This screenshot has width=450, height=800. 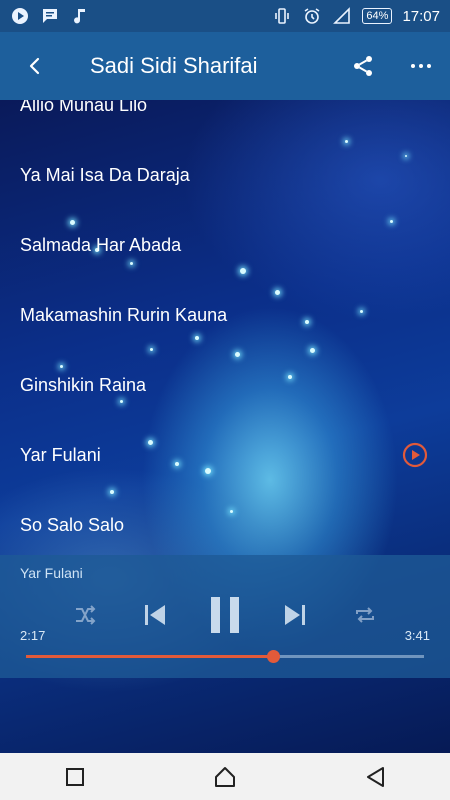 I want to click on status-bar: 64% 17:07, so click(x=225, y=16).